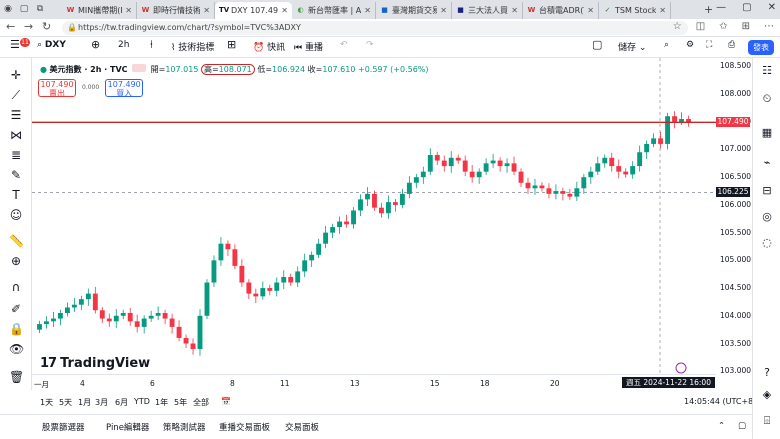  I want to click on publish-button: 發表, so click(761, 47).